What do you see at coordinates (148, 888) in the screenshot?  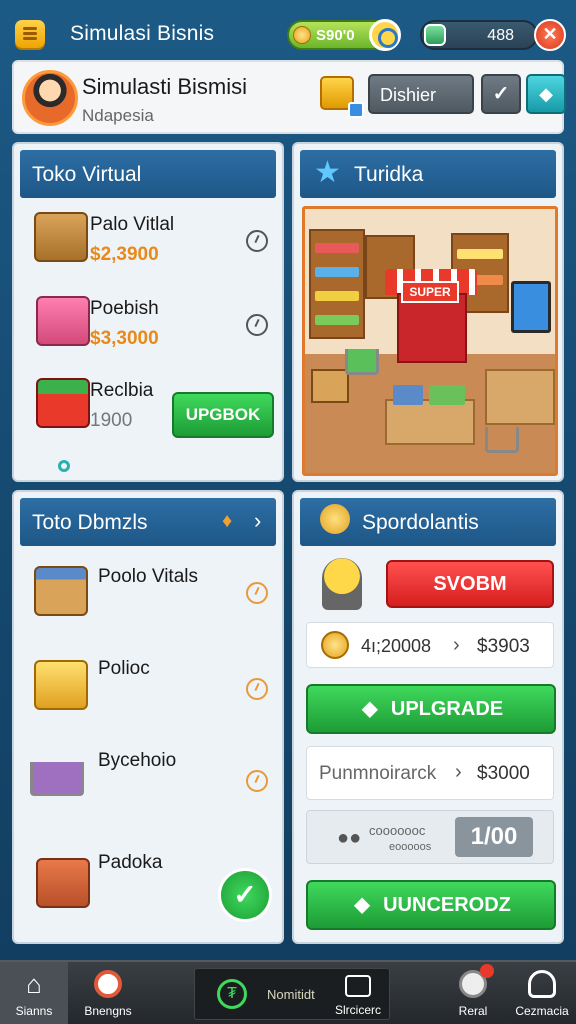 I see `list-item: Padoka ✓` at bounding box center [148, 888].